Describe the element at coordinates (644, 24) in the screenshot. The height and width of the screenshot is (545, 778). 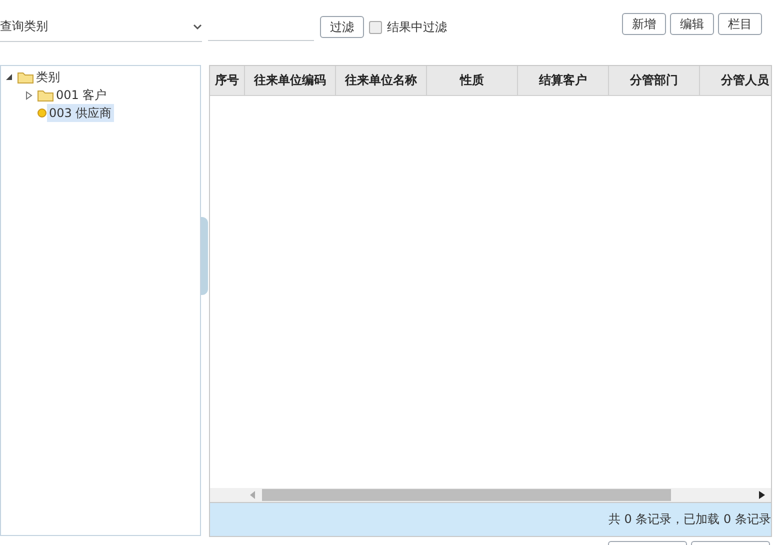
I see `action-button: 新增` at that location.